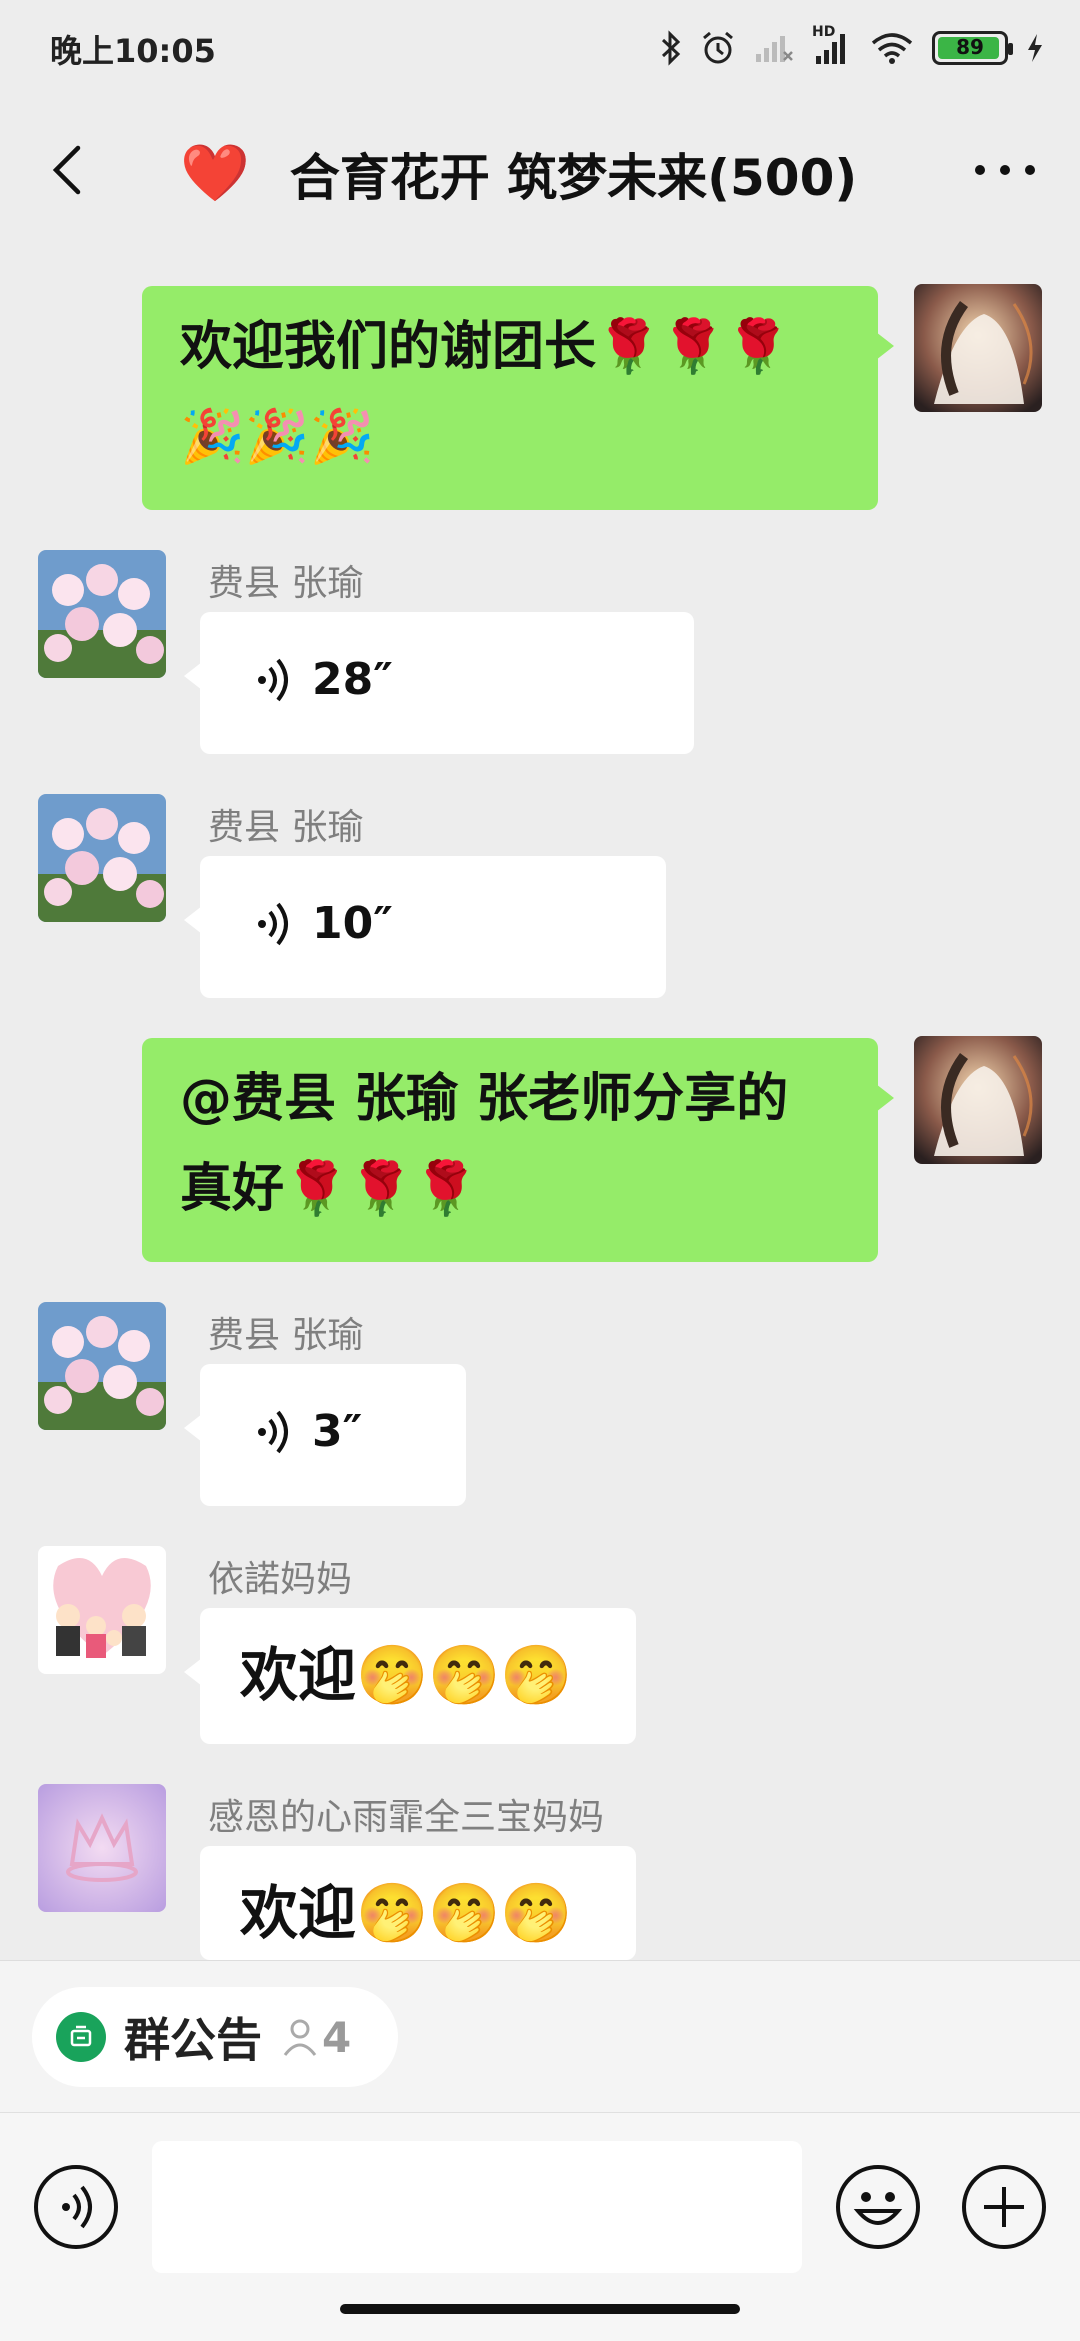 Image resolution: width=1080 pixels, height=2341 pixels. What do you see at coordinates (477, 2207) in the screenshot?
I see `message-input` at bounding box center [477, 2207].